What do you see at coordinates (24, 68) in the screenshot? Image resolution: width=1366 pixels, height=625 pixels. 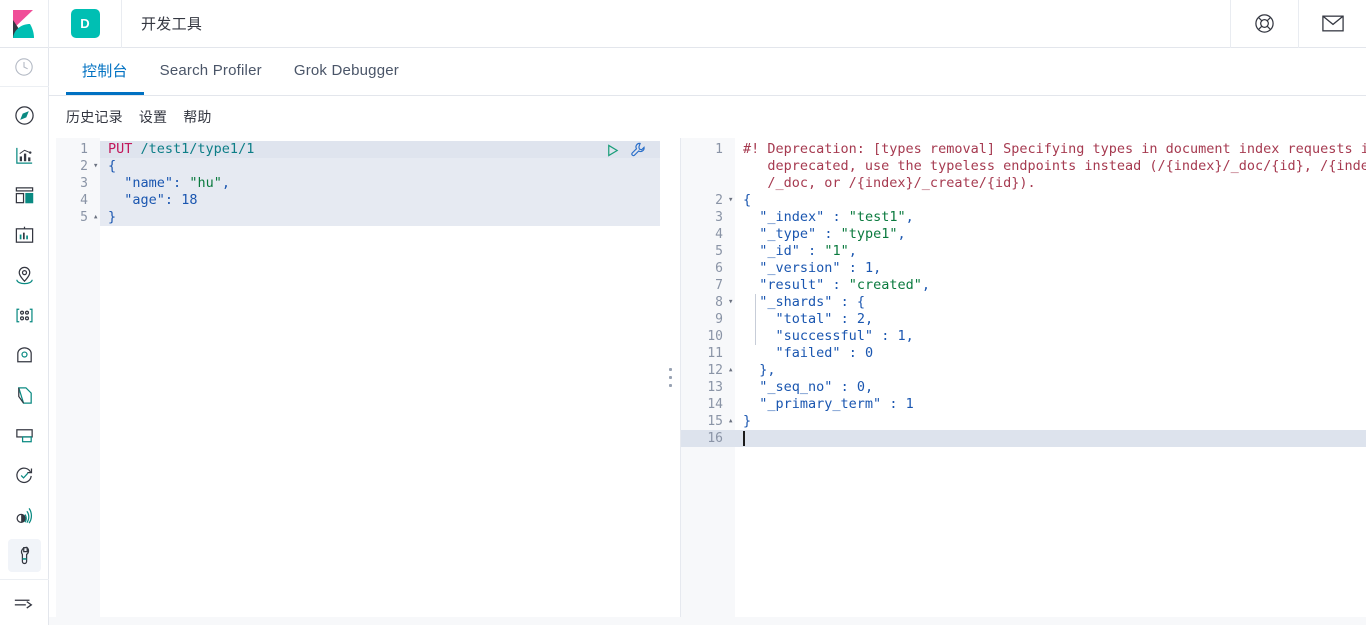 I see `clock-recently-viewed-icon` at bounding box center [24, 68].